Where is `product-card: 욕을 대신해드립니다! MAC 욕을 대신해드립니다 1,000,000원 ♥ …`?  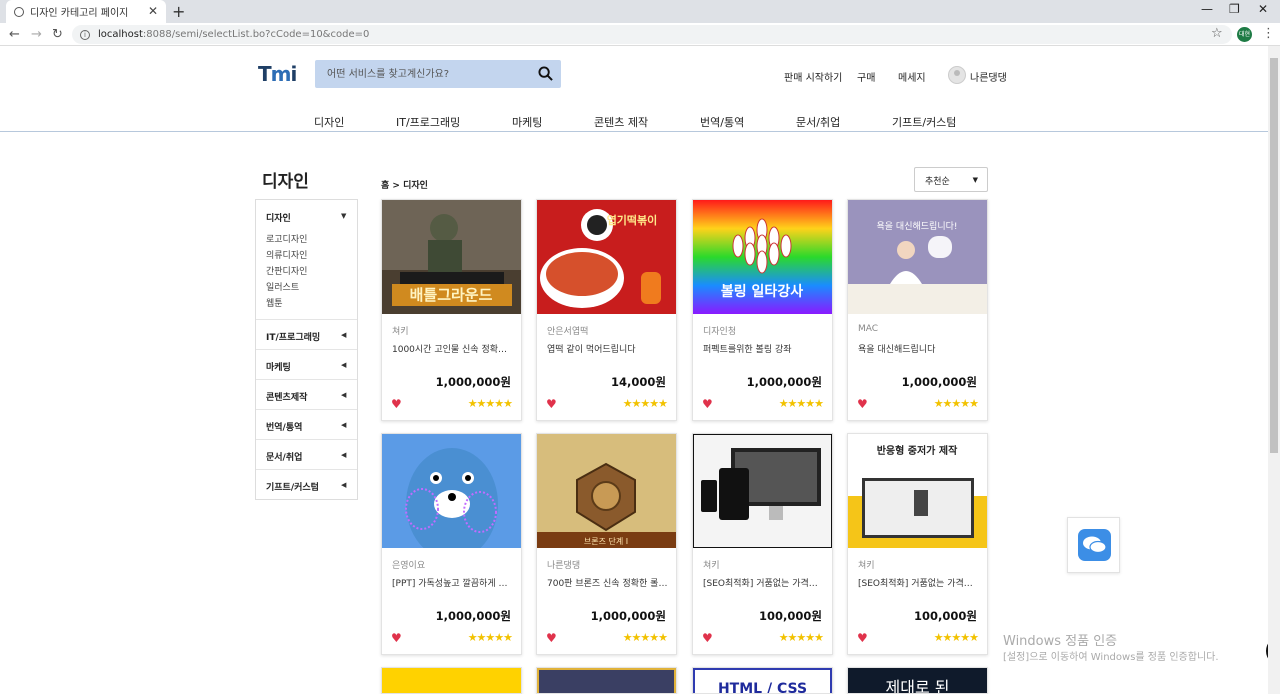
product-card: 욕을 대신해드립니다! MAC 욕을 대신해드립니다 1,000,000원 ♥ … is located at coordinates (917, 310).